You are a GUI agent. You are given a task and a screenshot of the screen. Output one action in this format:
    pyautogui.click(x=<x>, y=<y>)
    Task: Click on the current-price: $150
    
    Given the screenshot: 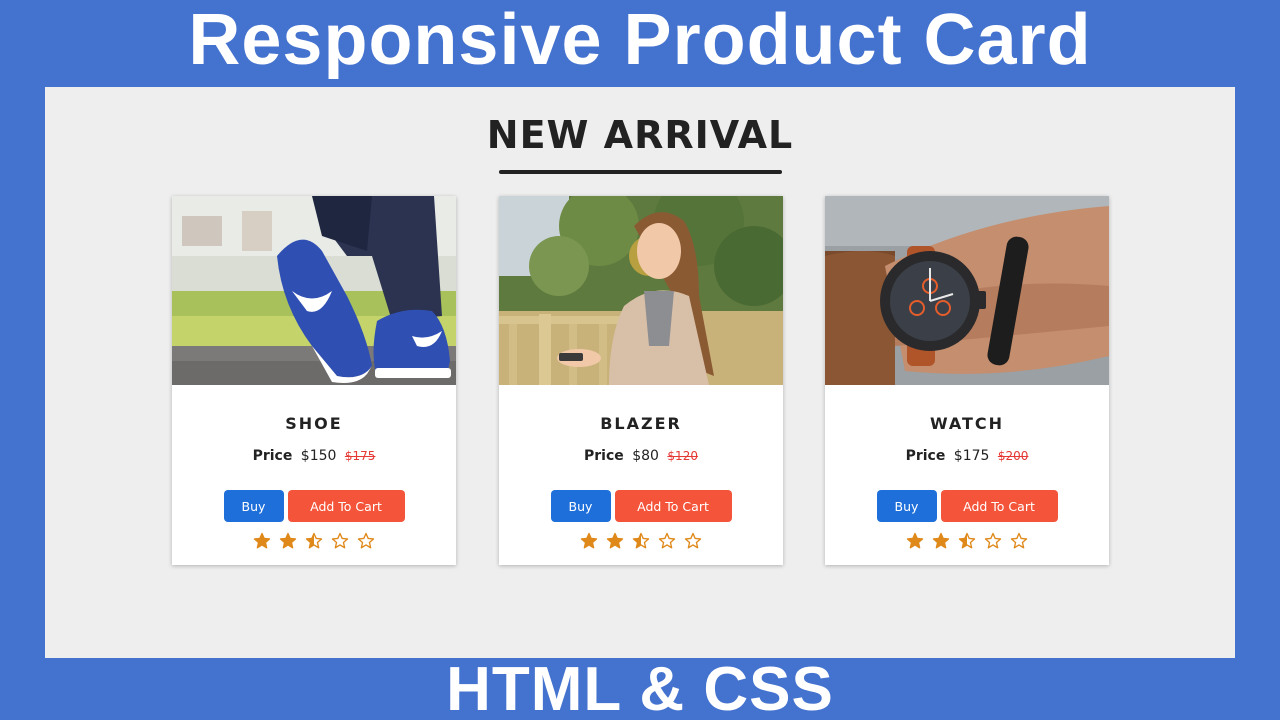 What is the action you would take?
    pyautogui.click(x=318, y=456)
    